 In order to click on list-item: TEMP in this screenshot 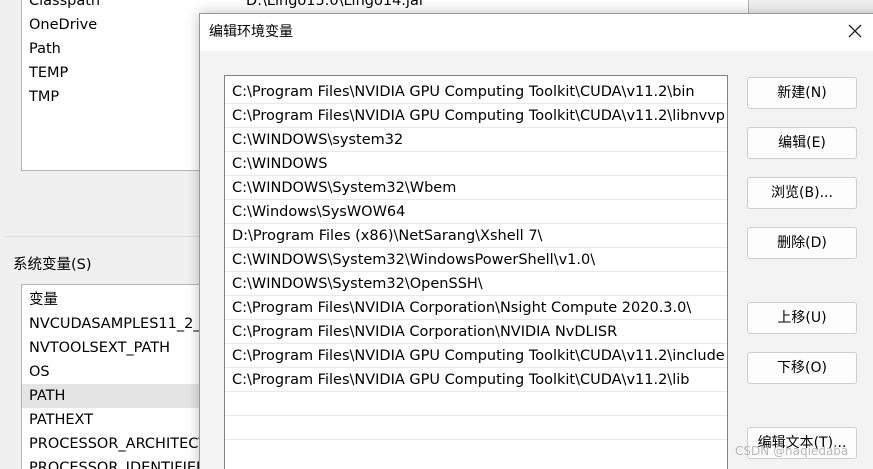, I will do `click(48, 73)`.